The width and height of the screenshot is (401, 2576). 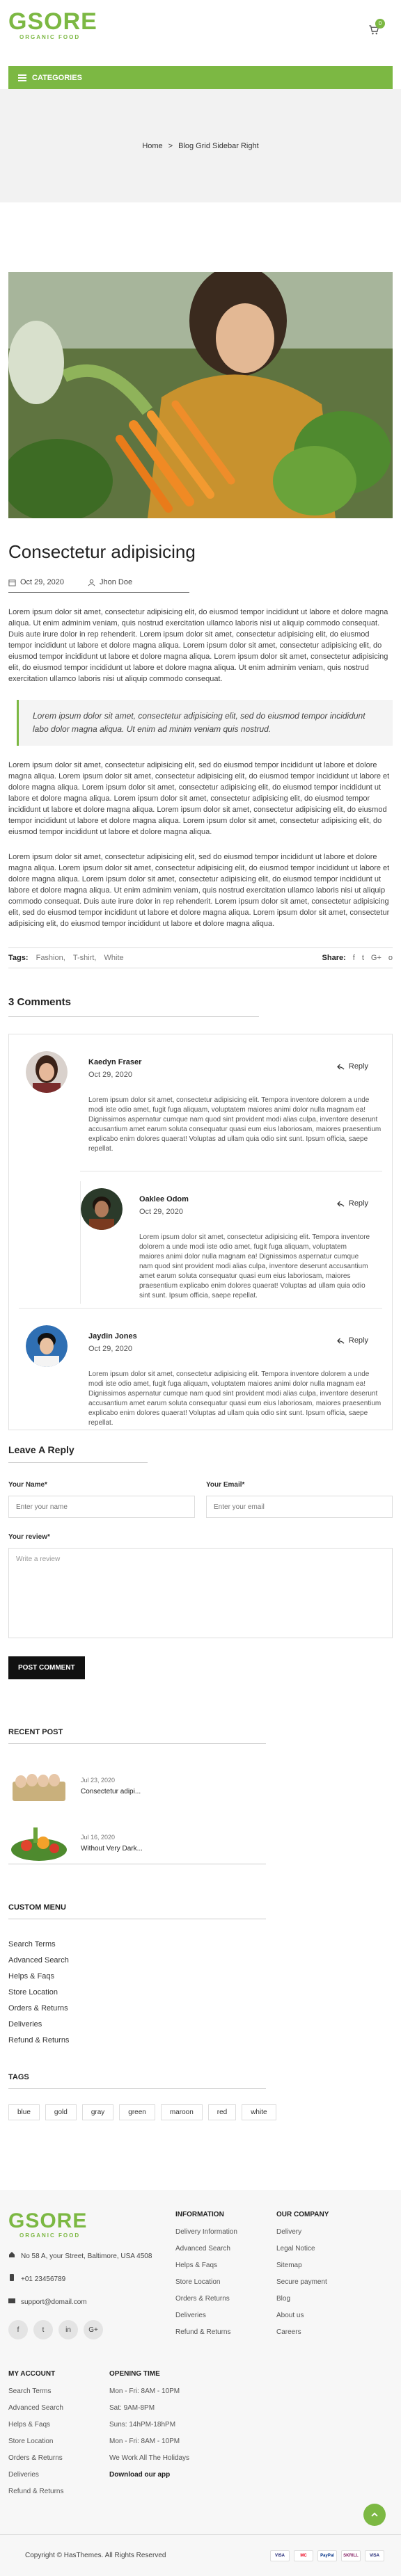 What do you see at coordinates (101, 1507) in the screenshot?
I see `name-input` at bounding box center [101, 1507].